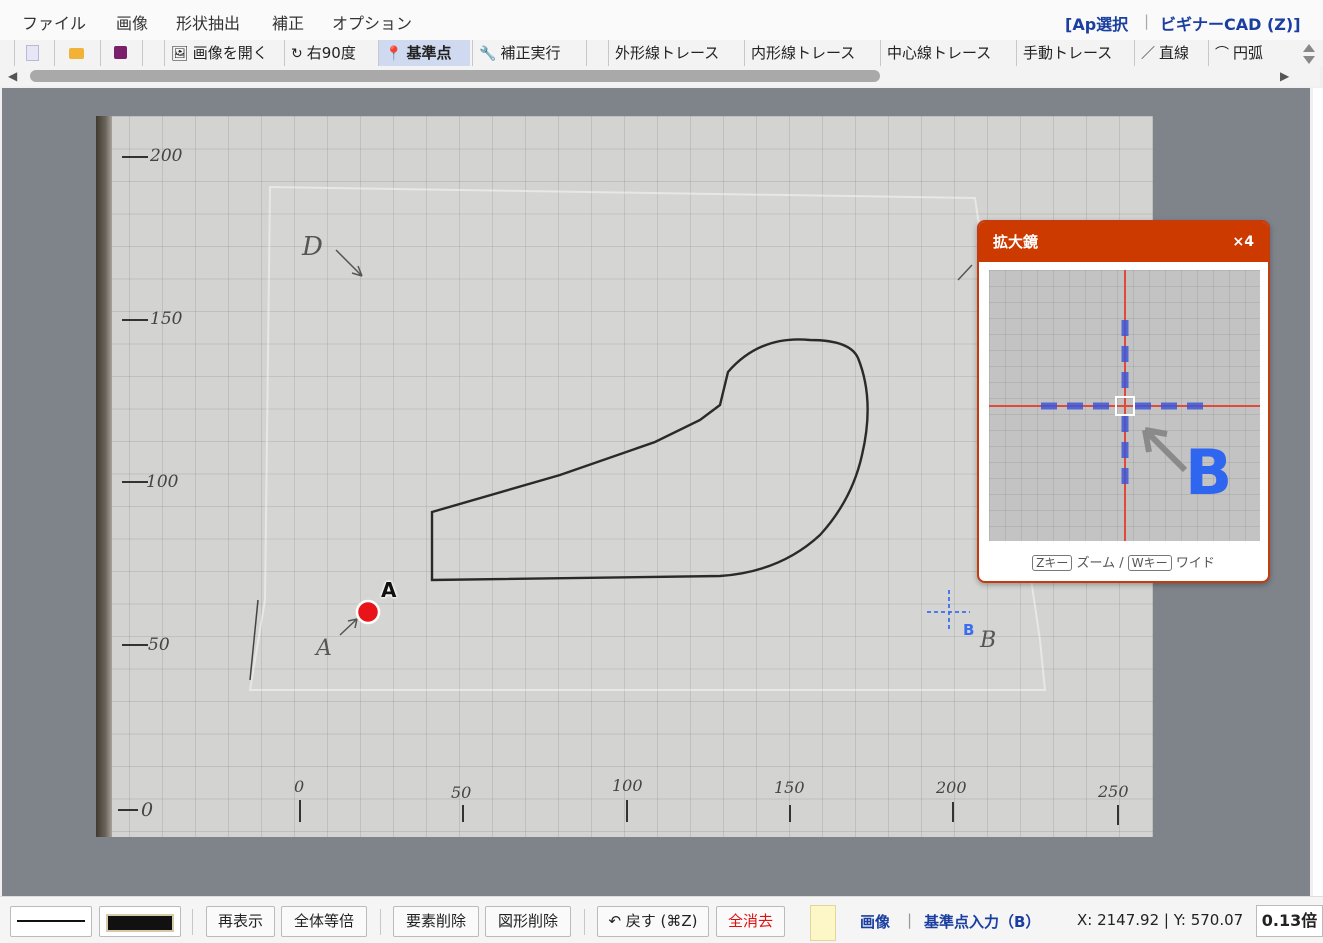  Describe the element at coordinates (368, 612) in the screenshot. I see `marker-a-point` at that location.